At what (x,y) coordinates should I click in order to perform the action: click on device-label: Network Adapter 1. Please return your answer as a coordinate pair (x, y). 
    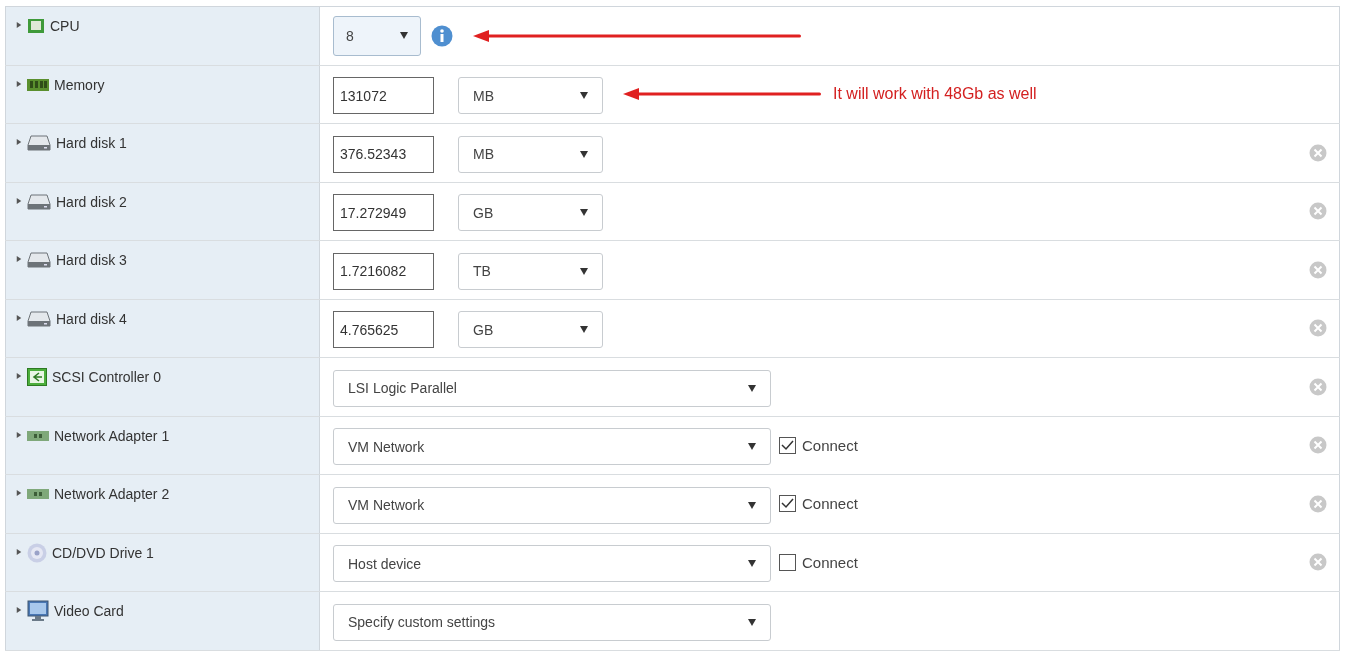
    Looking at the image, I should click on (112, 435).